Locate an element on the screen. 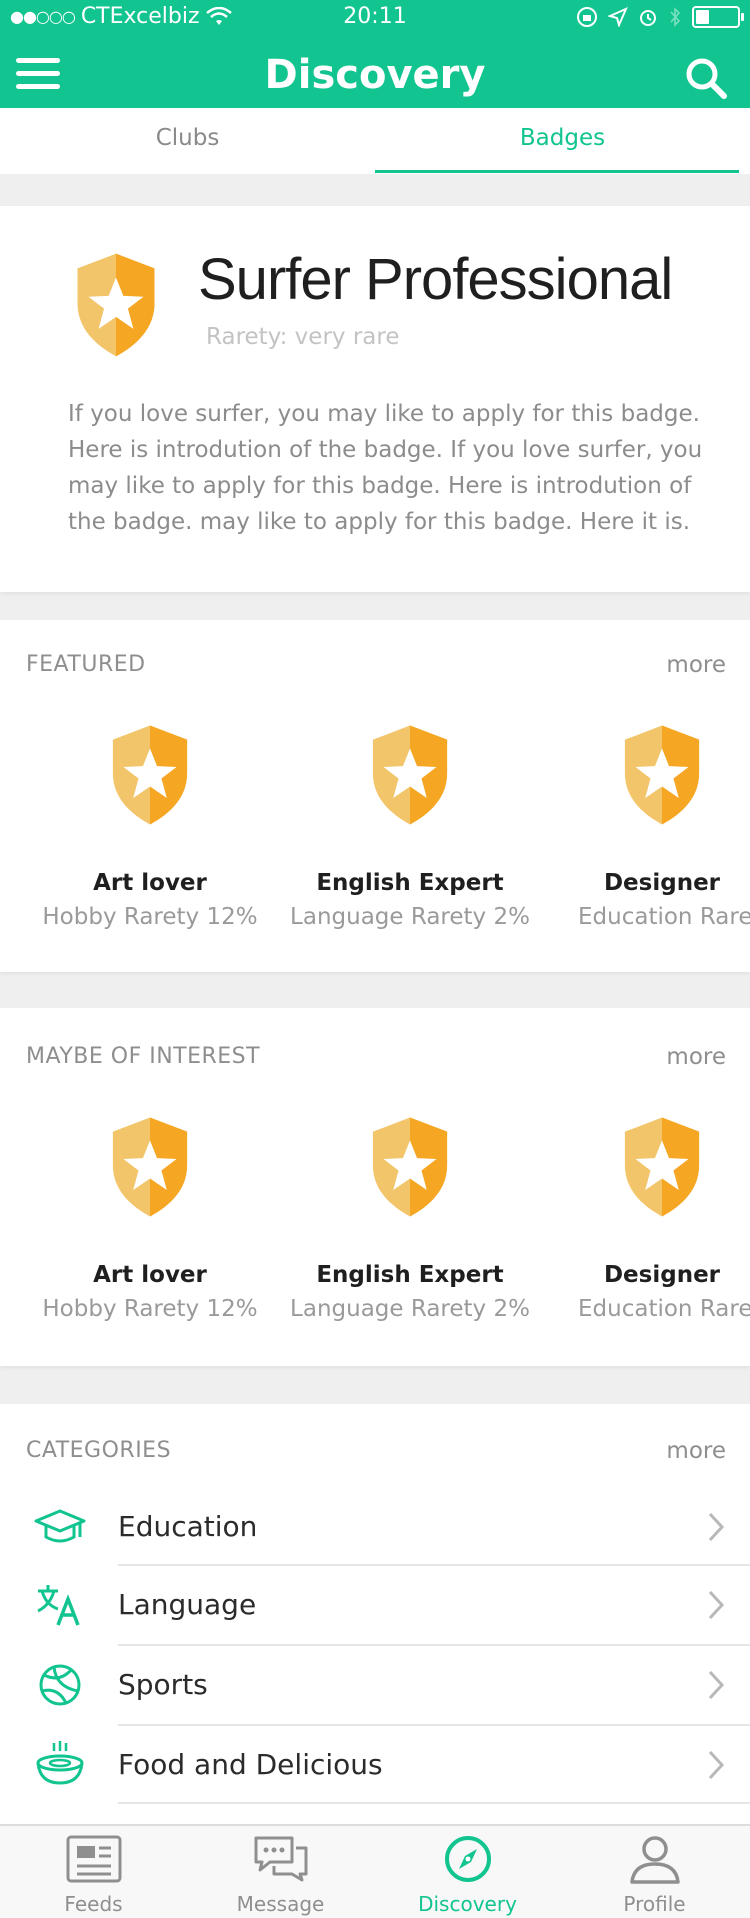  category-label: Sports is located at coordinates (163, 1684).